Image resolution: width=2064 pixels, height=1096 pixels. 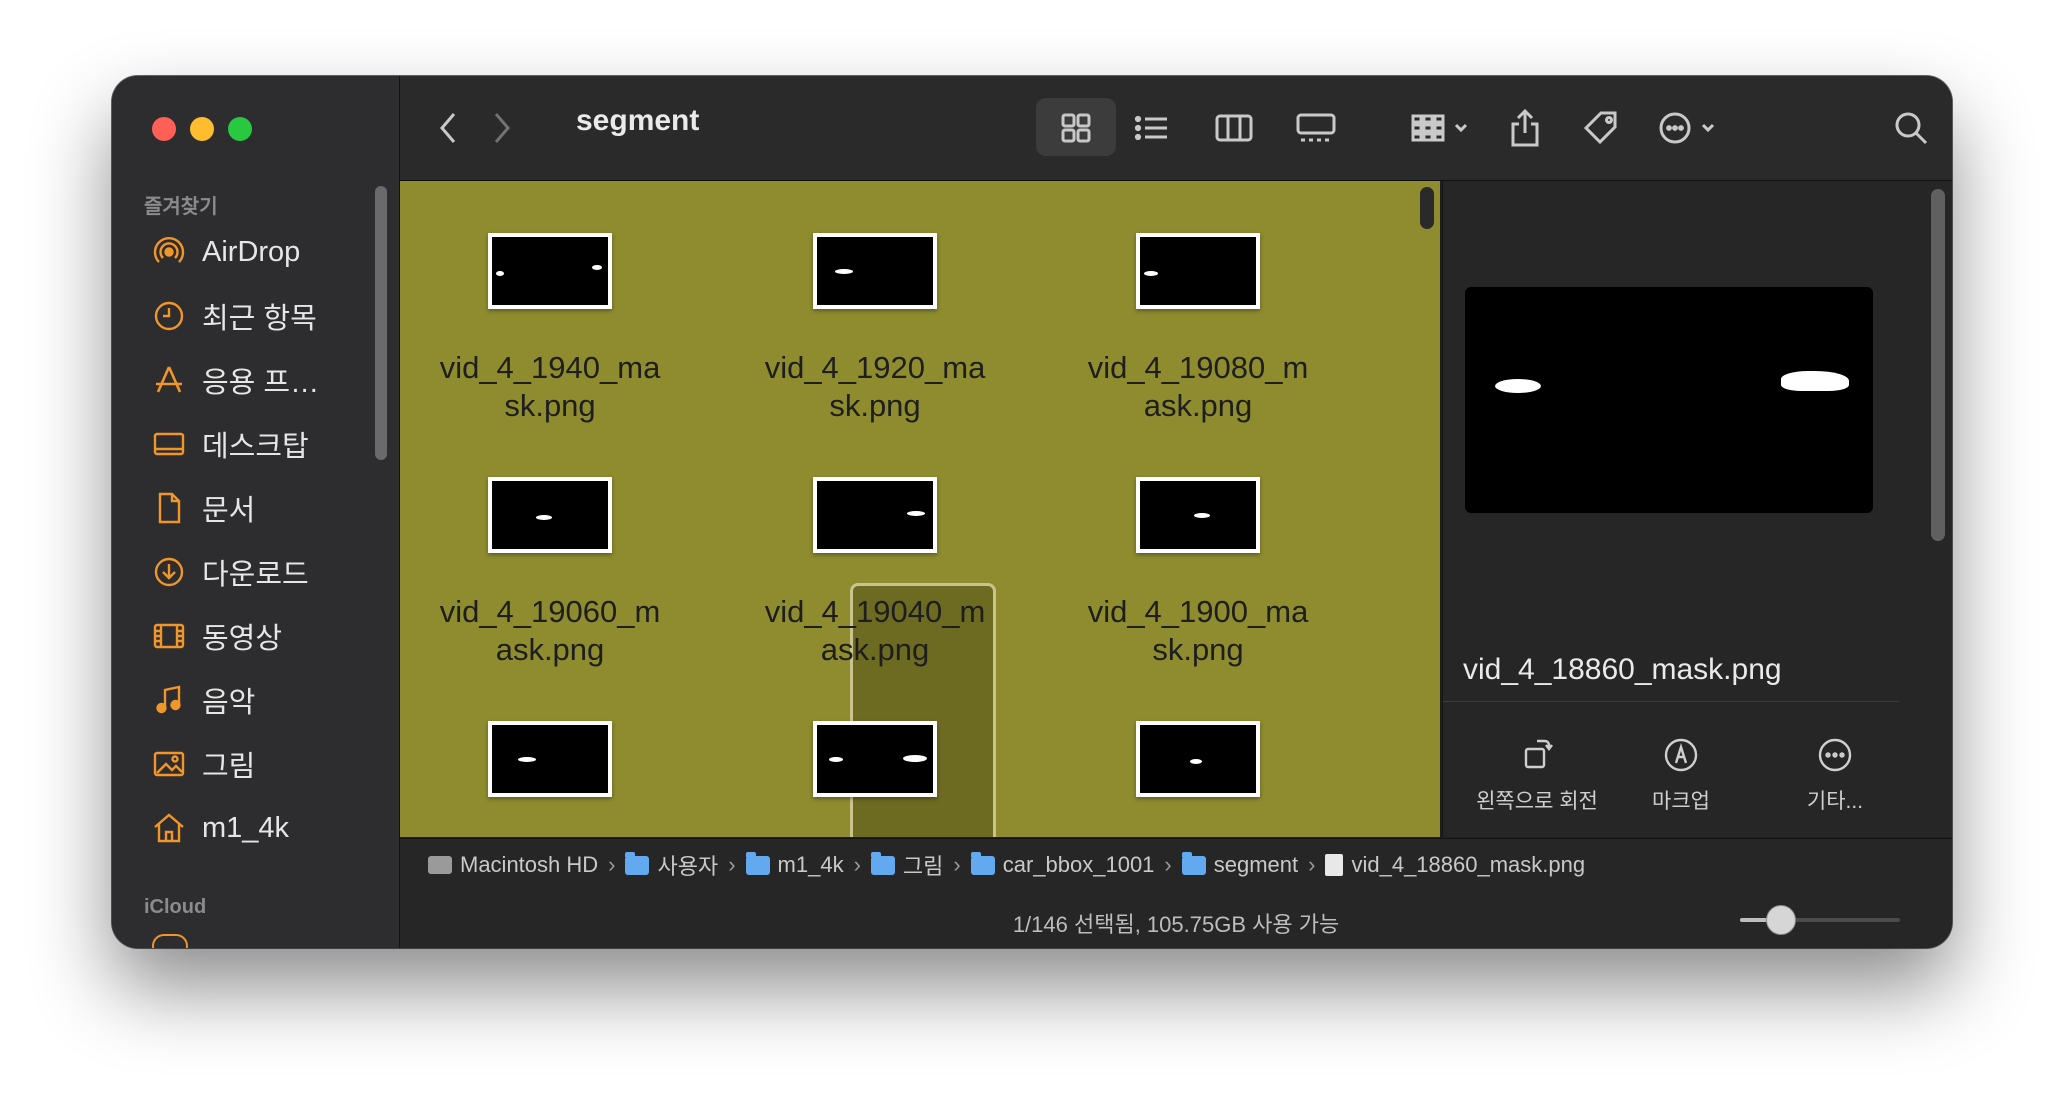 I want to click on music-icon, so click(x=169, y=700).